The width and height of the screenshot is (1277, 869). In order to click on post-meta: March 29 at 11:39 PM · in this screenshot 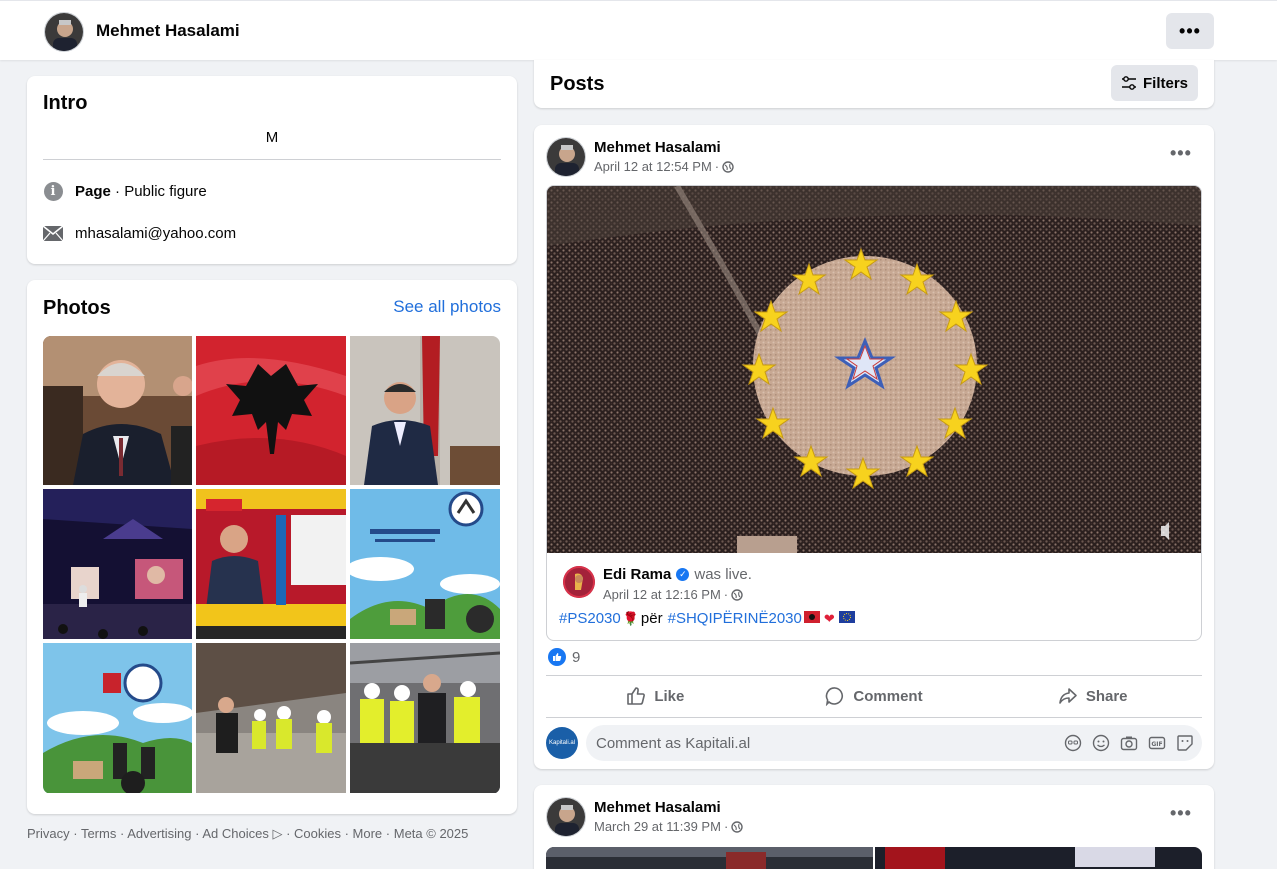, I will do `click(668, 826)`.